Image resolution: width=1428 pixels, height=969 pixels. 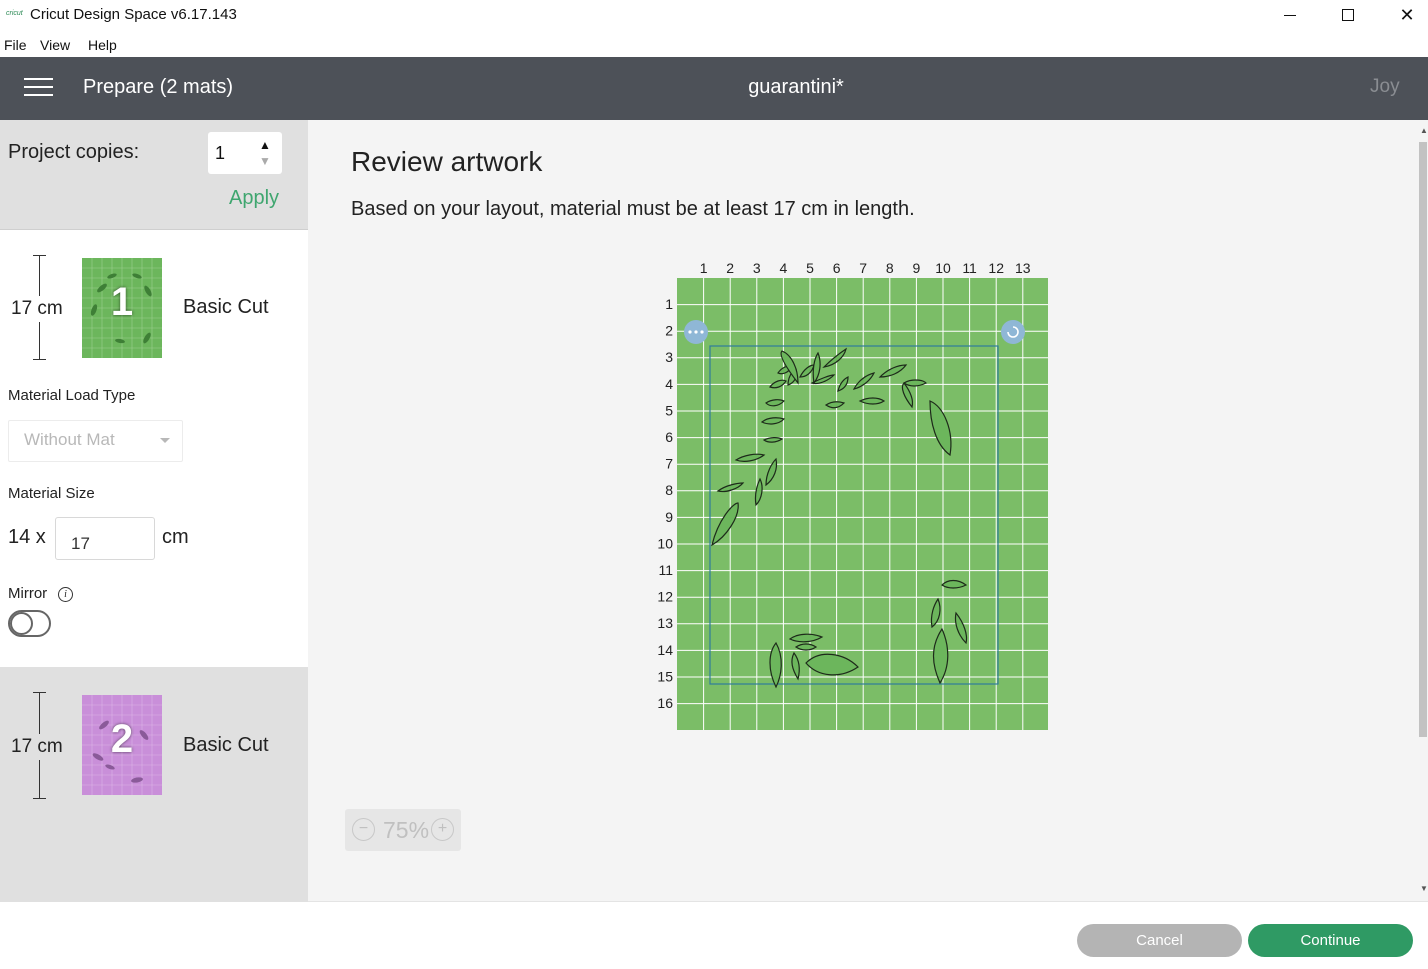 I want to click on zoom-level: 75%, so click(x=406, y=830).